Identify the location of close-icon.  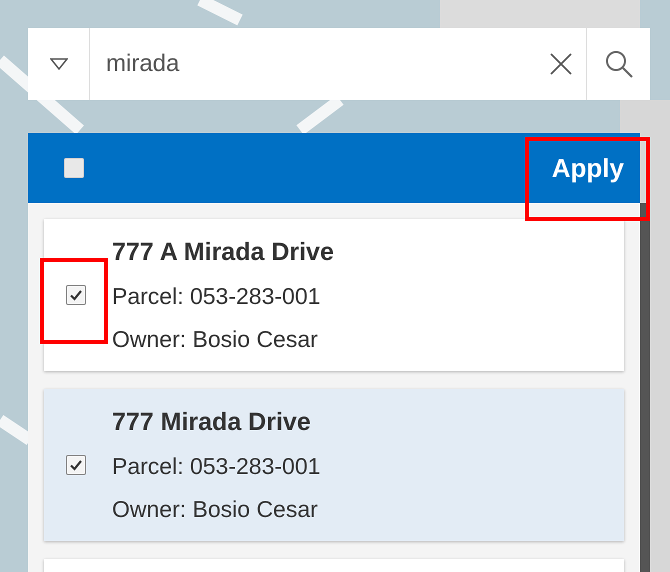
(561, 64).